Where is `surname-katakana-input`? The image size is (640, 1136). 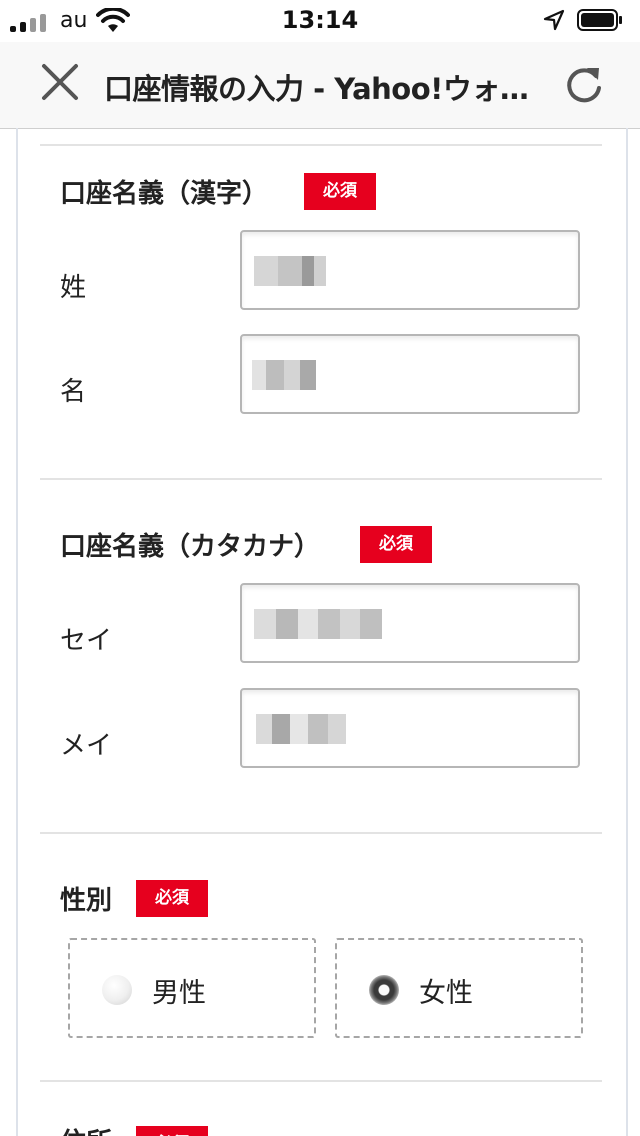
surname-katakana-input is located at coordinates (410, 623).